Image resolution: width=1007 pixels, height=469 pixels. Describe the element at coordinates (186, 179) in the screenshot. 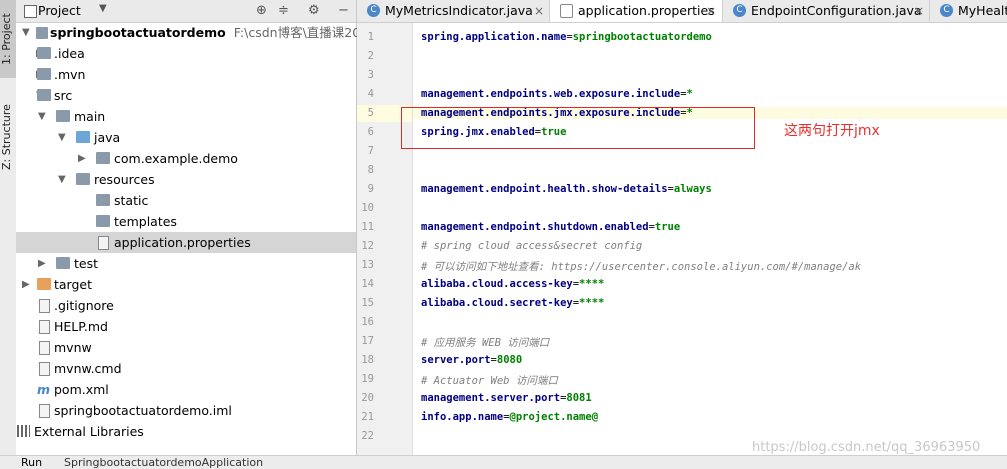

I see `tree-item-resources: ▼ resources` at that location.